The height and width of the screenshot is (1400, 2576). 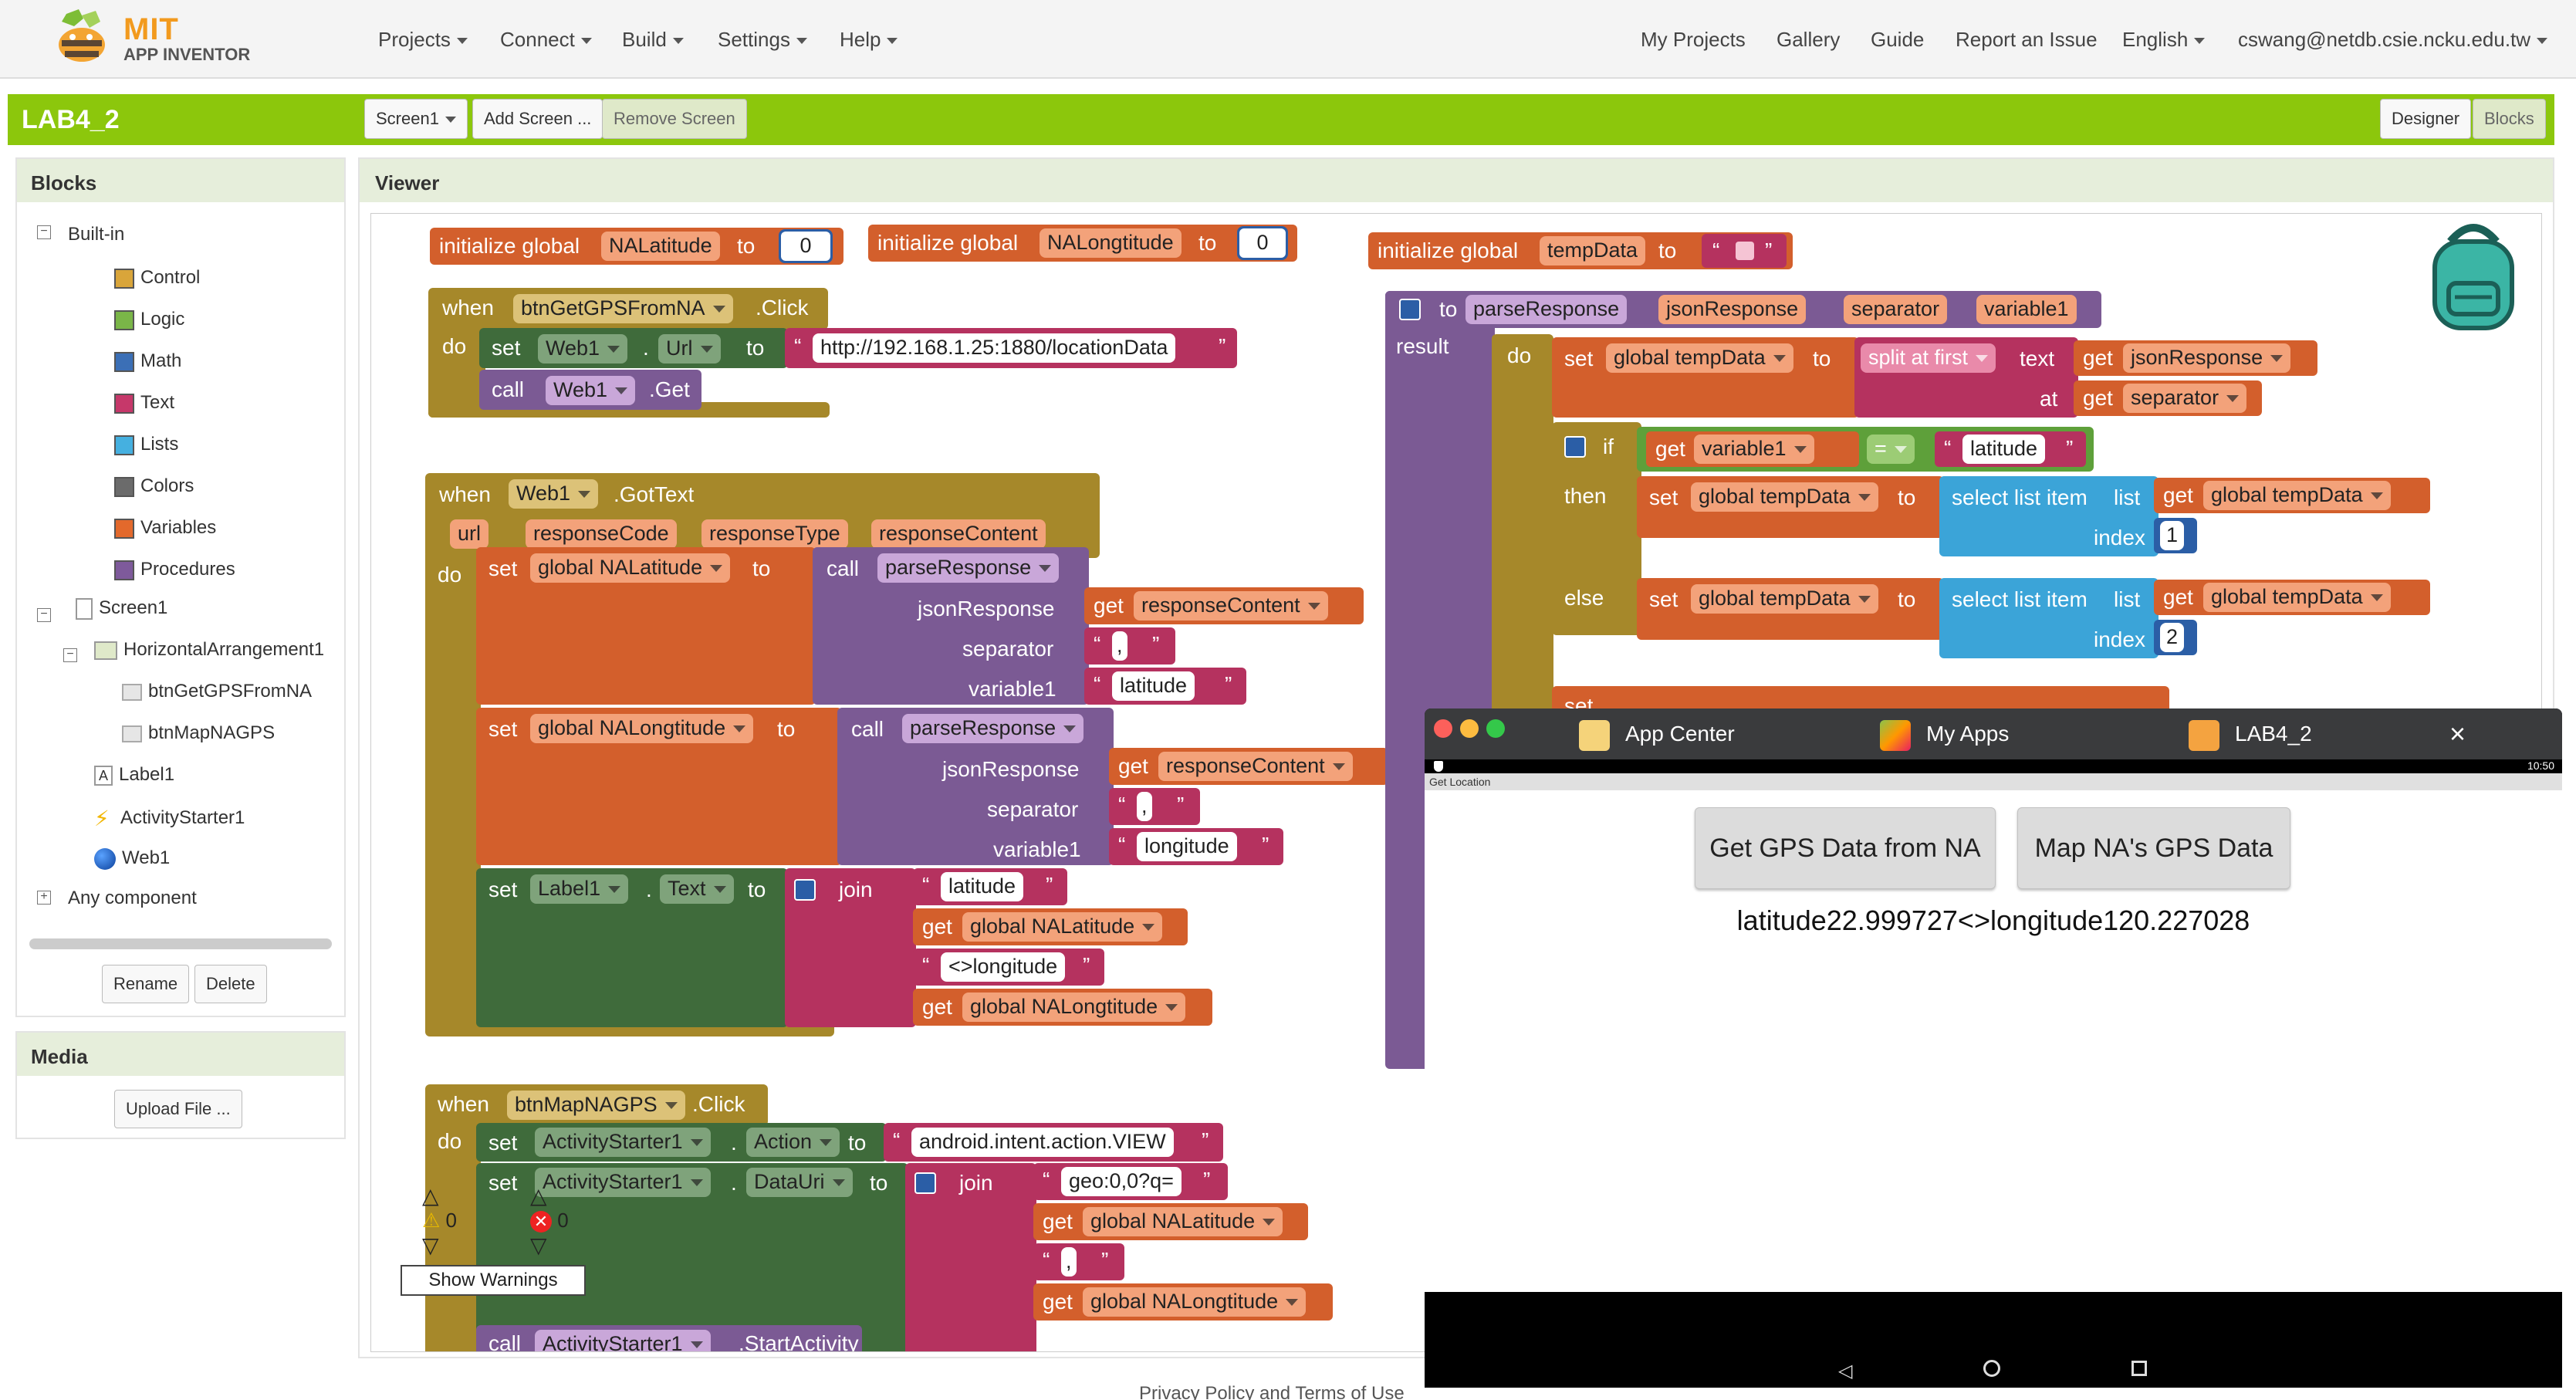 What do you see at coordinates (1897, 40) in the screenshot?
I see `link-guide: Guide` at bounding box center [1897, 40].